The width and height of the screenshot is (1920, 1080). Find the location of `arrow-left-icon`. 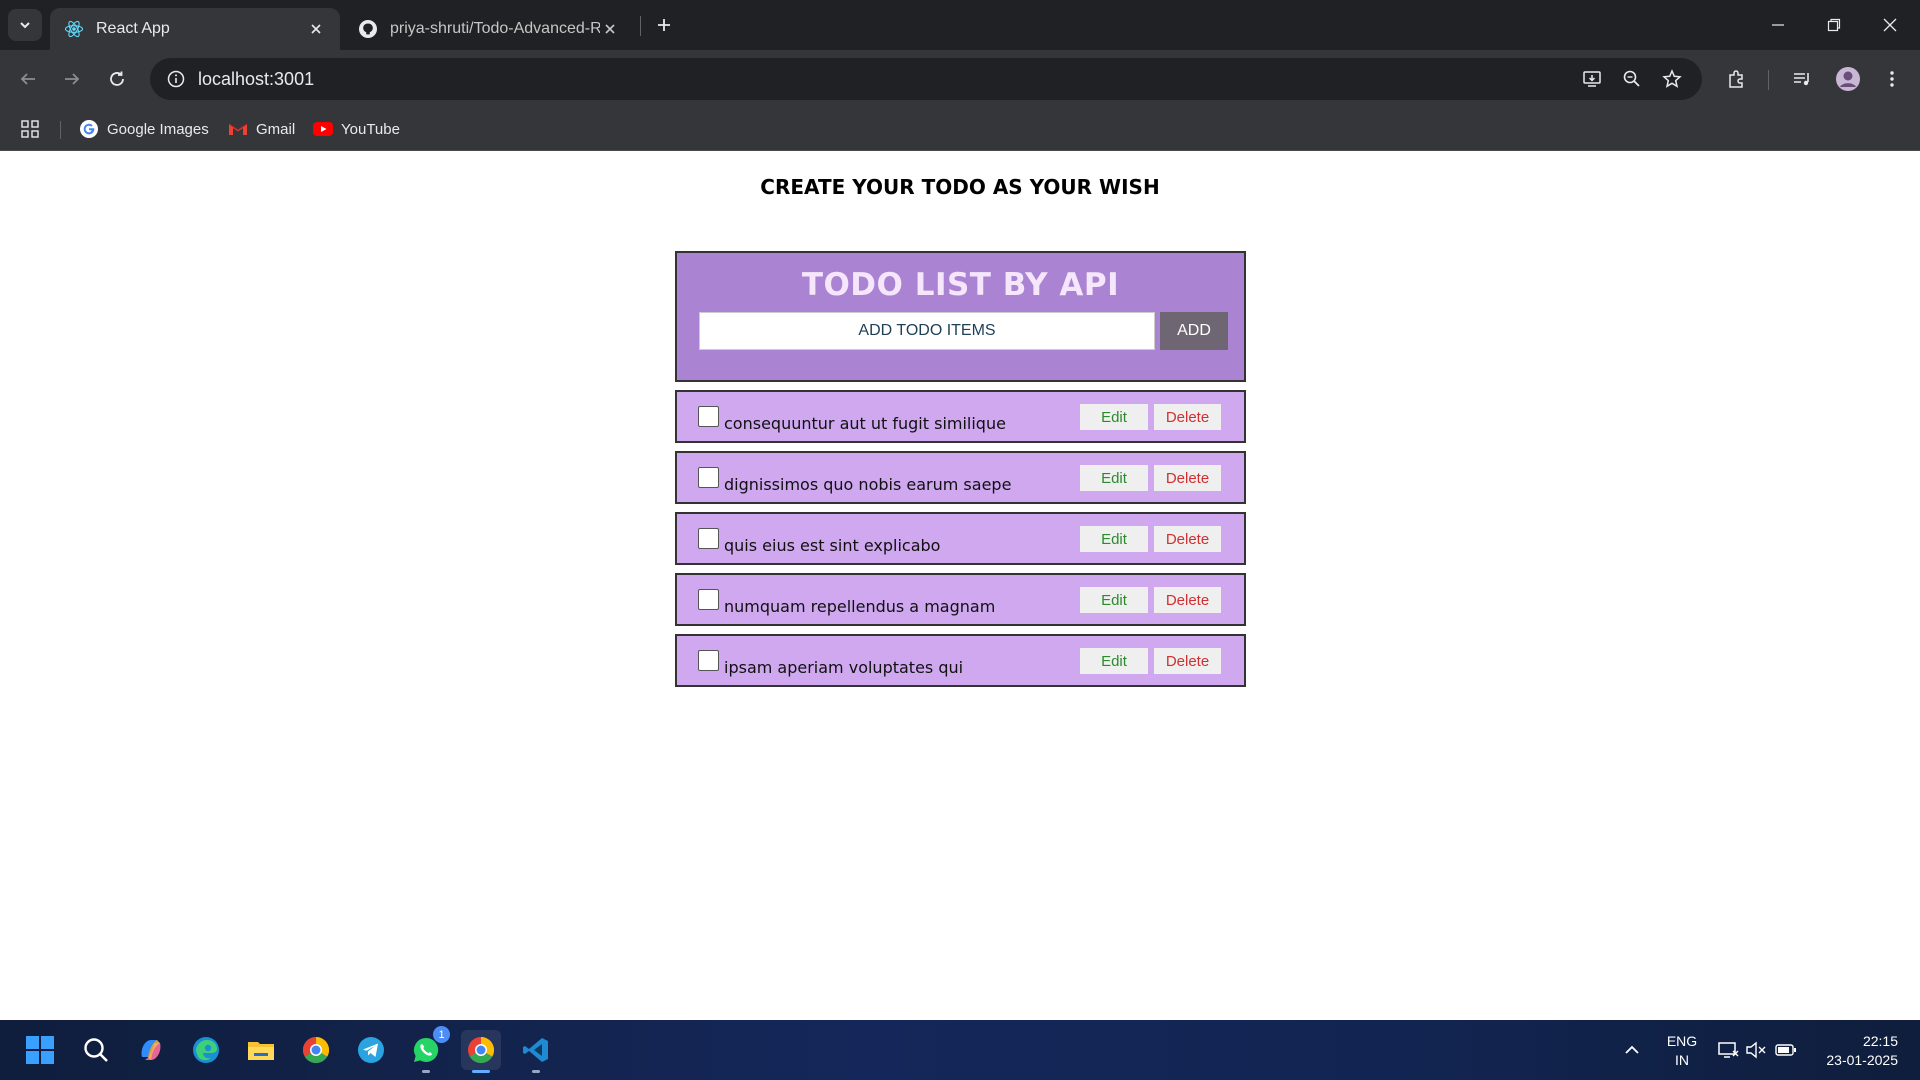

arrow-left-icon is located at coordinates (27, 79).